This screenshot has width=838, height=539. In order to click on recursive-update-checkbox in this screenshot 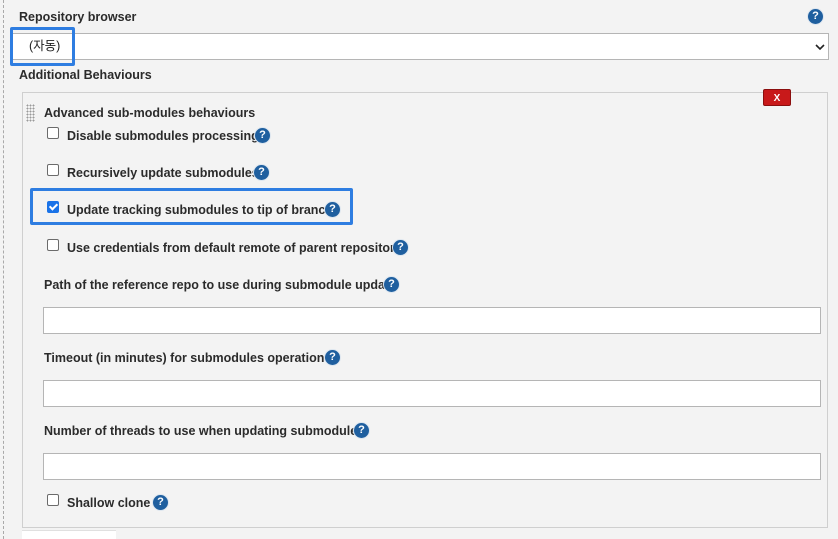, I will do `click(53, 170)`.